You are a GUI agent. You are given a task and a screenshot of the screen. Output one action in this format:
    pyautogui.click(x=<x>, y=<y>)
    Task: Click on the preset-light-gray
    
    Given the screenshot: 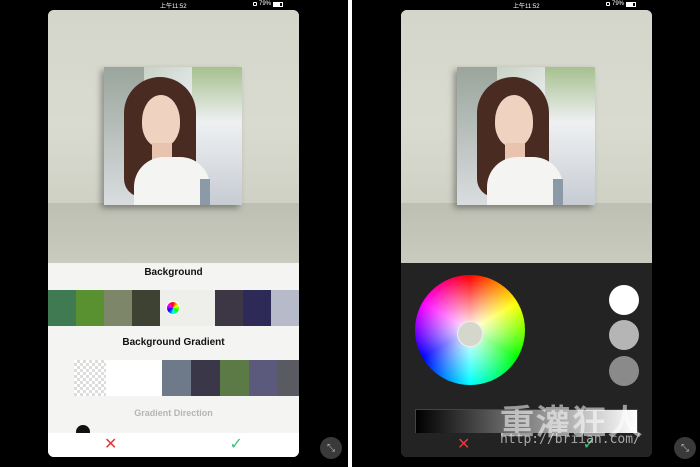 What is the action you would take?
    pyautogui.click(x=624, y=335)
    